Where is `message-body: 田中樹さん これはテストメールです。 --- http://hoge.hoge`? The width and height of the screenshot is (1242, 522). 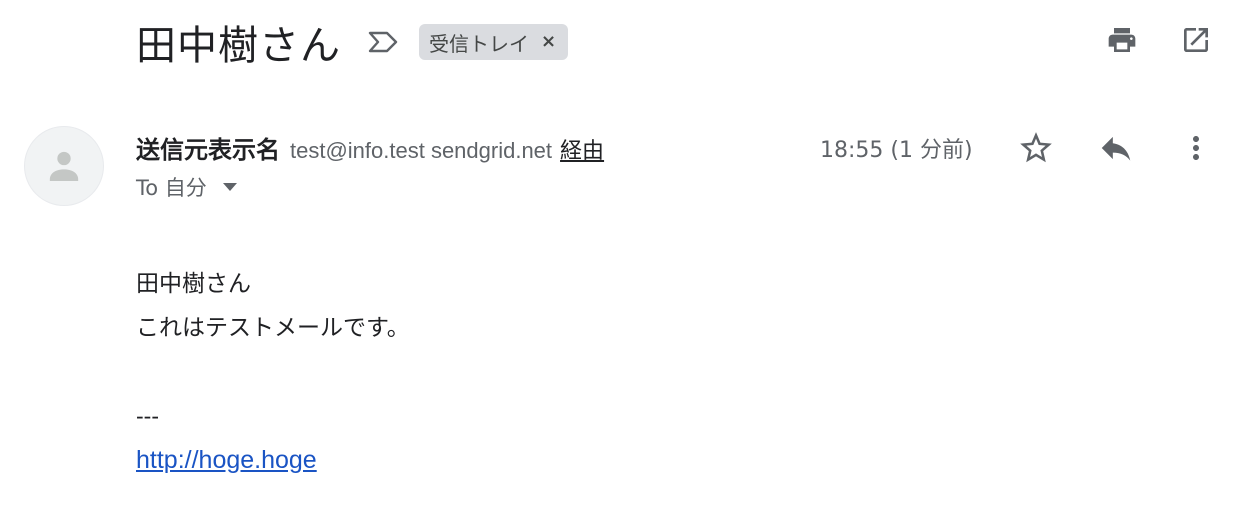
message-body: 田中樹さん これはテストメールです。 --- http://hoge.hoge is located at coordinates (273, 372).